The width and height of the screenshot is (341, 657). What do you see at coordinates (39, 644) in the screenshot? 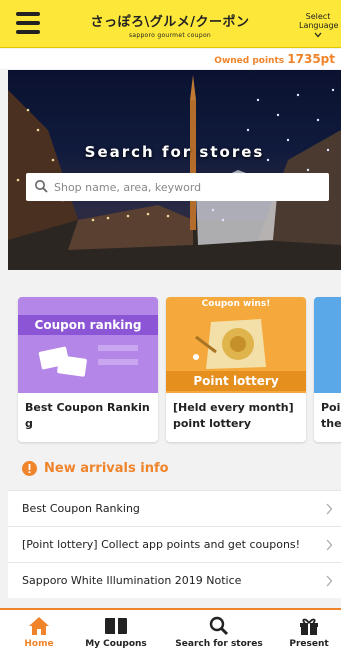
I see `tab-label: Home` at bounding box center [39, 644].